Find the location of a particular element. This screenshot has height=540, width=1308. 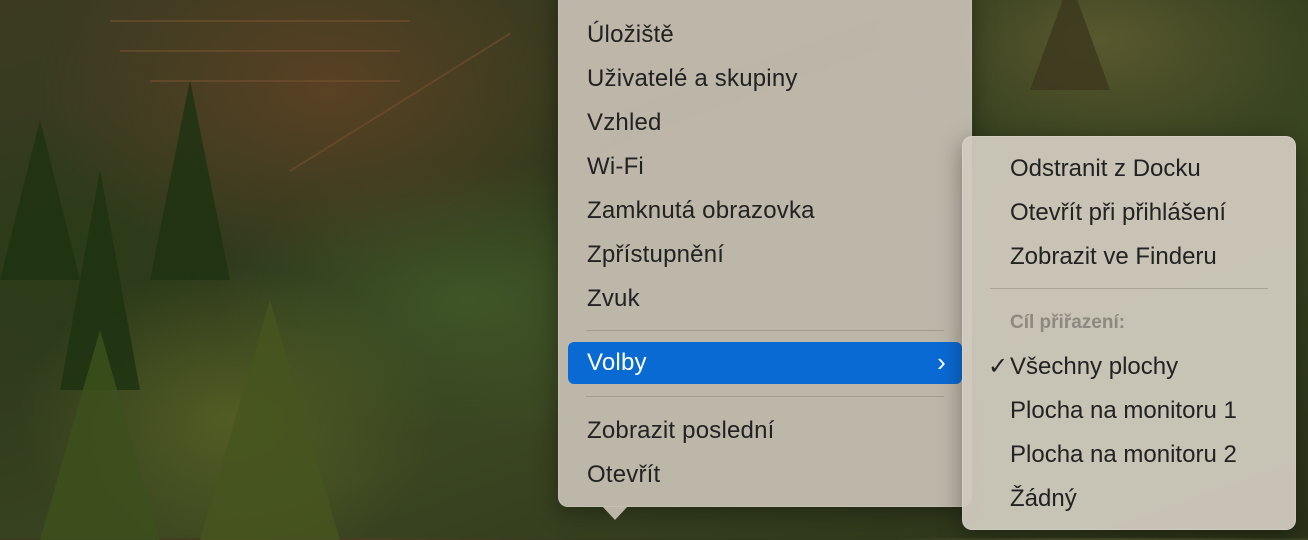

submenu-header-cil-prirazeni: Cíl přiřazení: is located at coordinates (1068, 322).